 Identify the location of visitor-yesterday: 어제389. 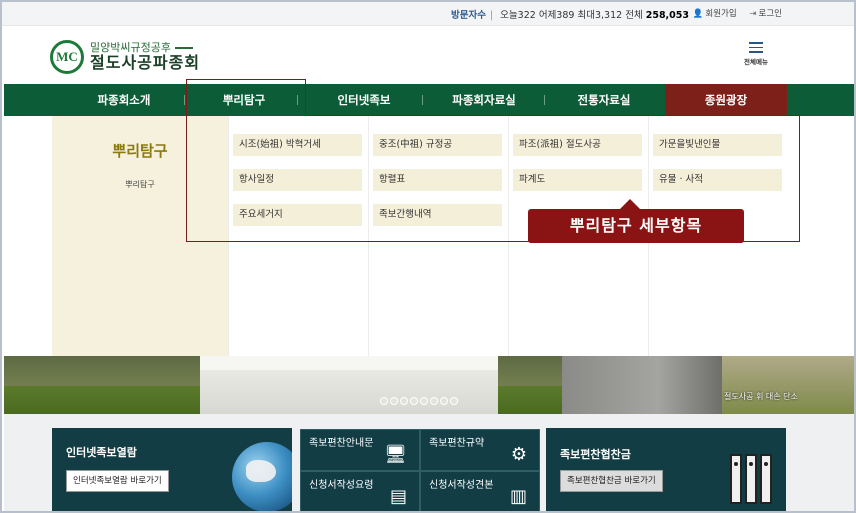
(556, 15).